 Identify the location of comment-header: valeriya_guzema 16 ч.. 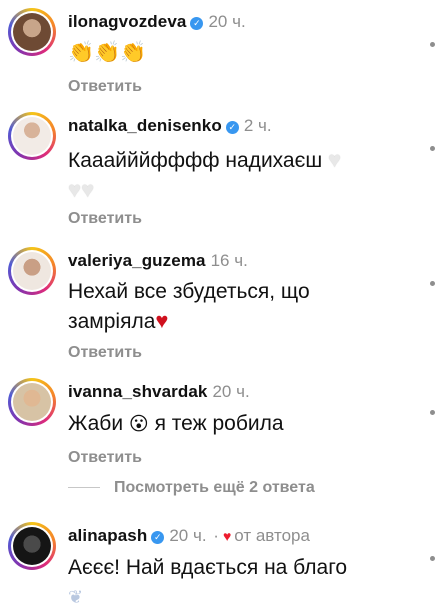
(158, 261).